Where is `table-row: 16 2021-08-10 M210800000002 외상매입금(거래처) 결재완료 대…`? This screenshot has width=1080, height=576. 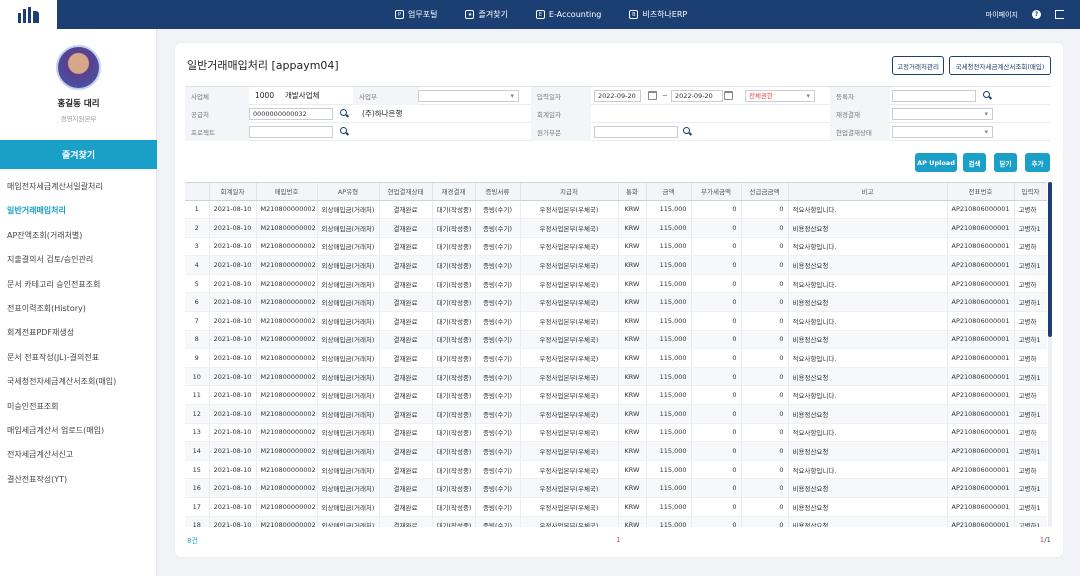 table-row: 16 2021-08-10 M210800000002 외상매입금(거래처) 결재완료 대… is located at coordinates (616, 488).